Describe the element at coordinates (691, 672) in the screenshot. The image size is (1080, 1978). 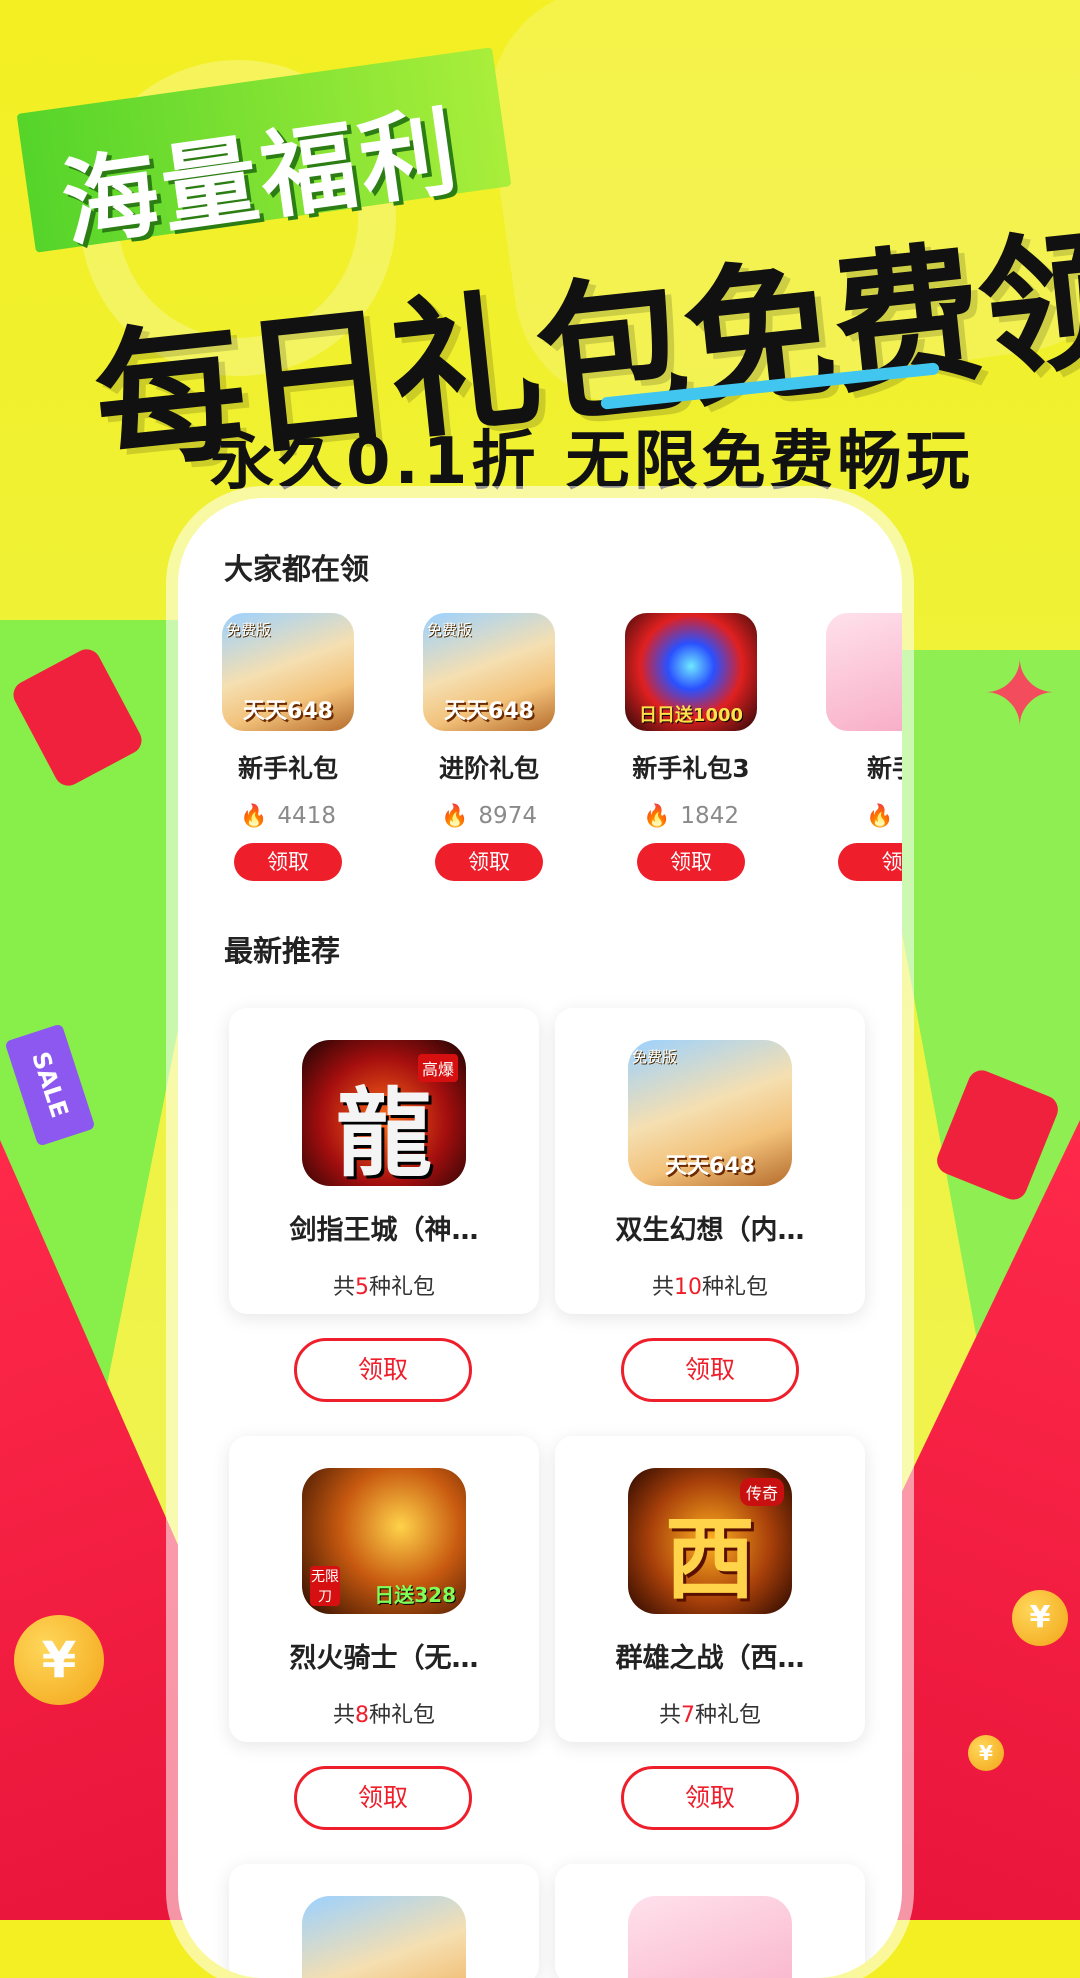
I see `orb-game-icon: 日日送1000` at that location.